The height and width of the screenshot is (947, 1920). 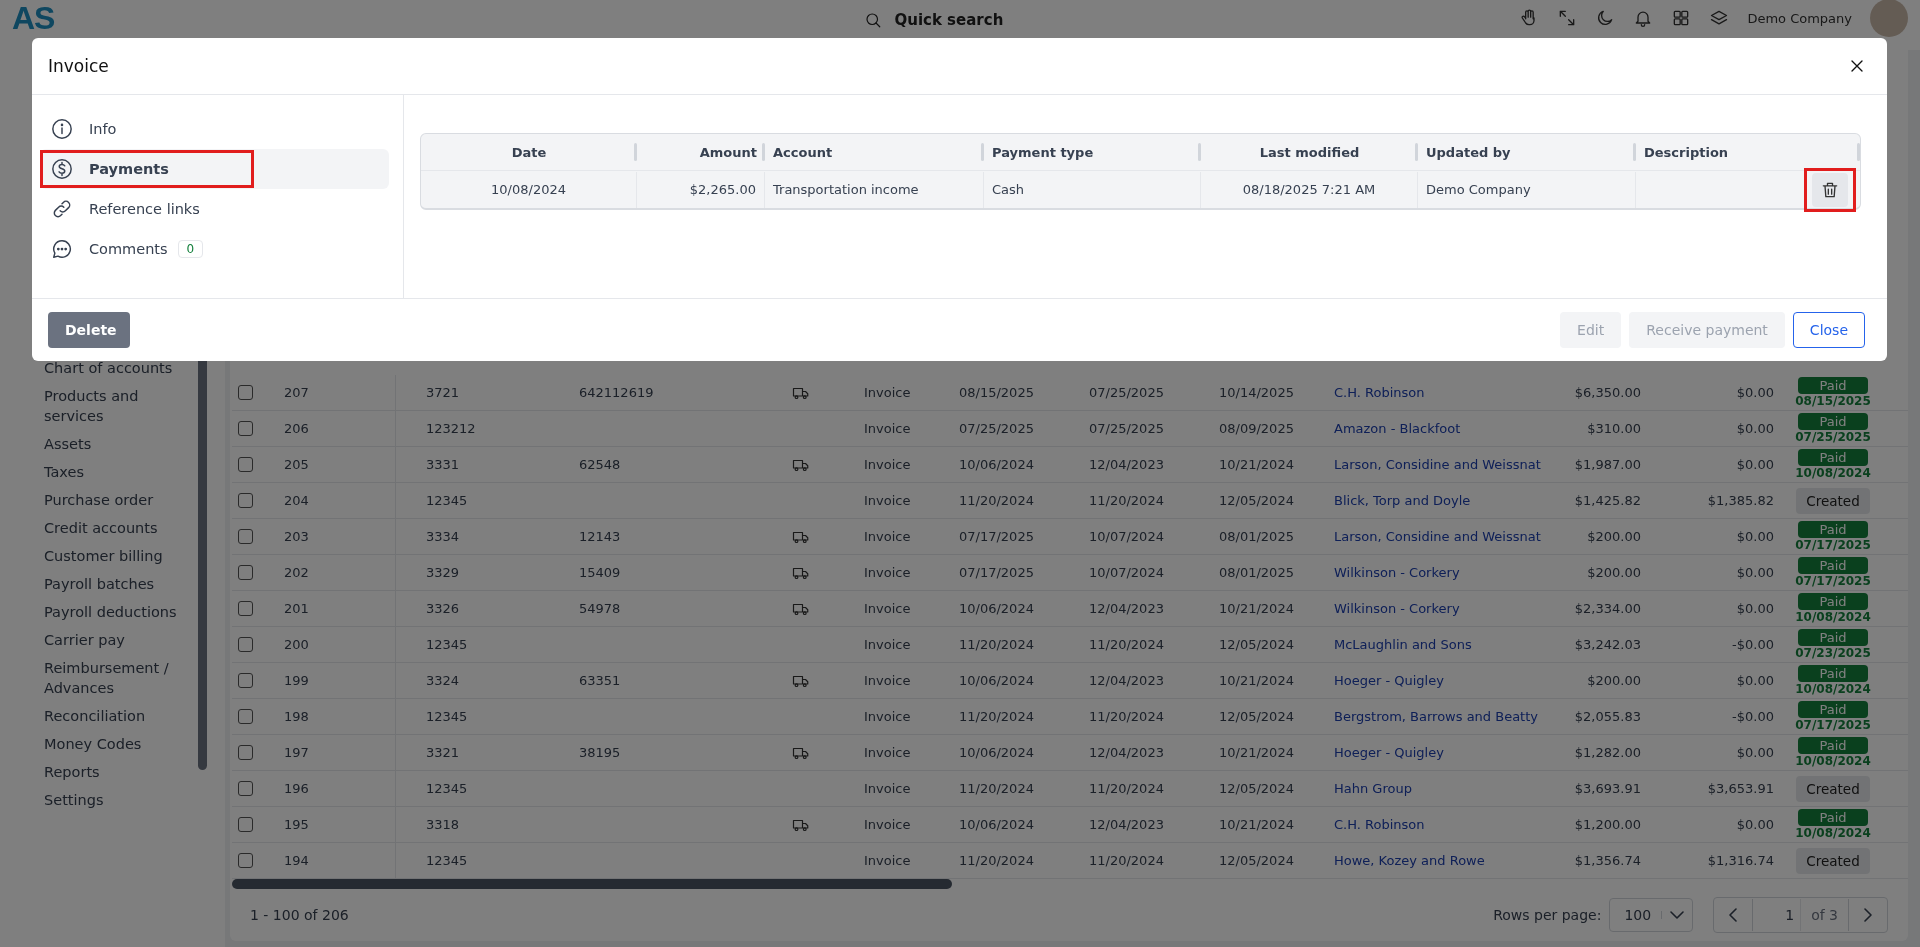 What do you see at coordinates (296, 860) in the screenshot?
I see `table-cell: 194` at bounding box center [296, 860].